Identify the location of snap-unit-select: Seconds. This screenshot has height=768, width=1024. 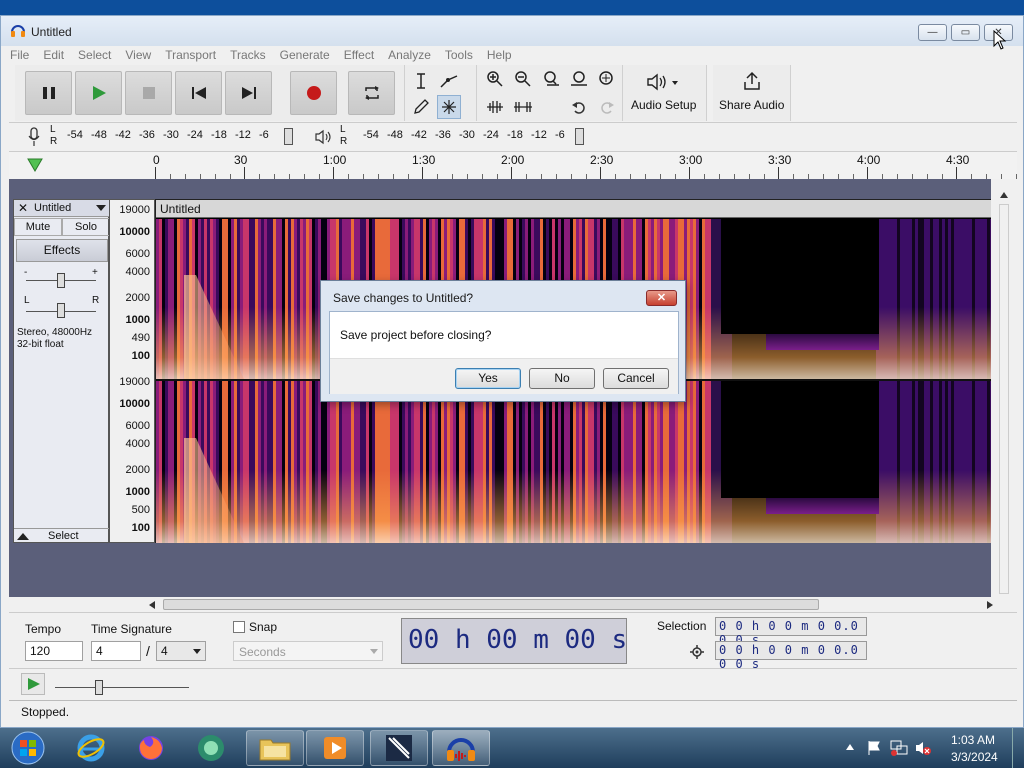
(308, 651).